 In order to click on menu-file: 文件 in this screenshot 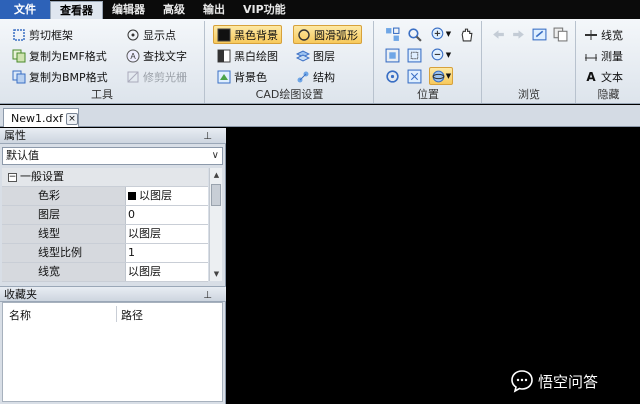, I will do `click(25, 9)`.